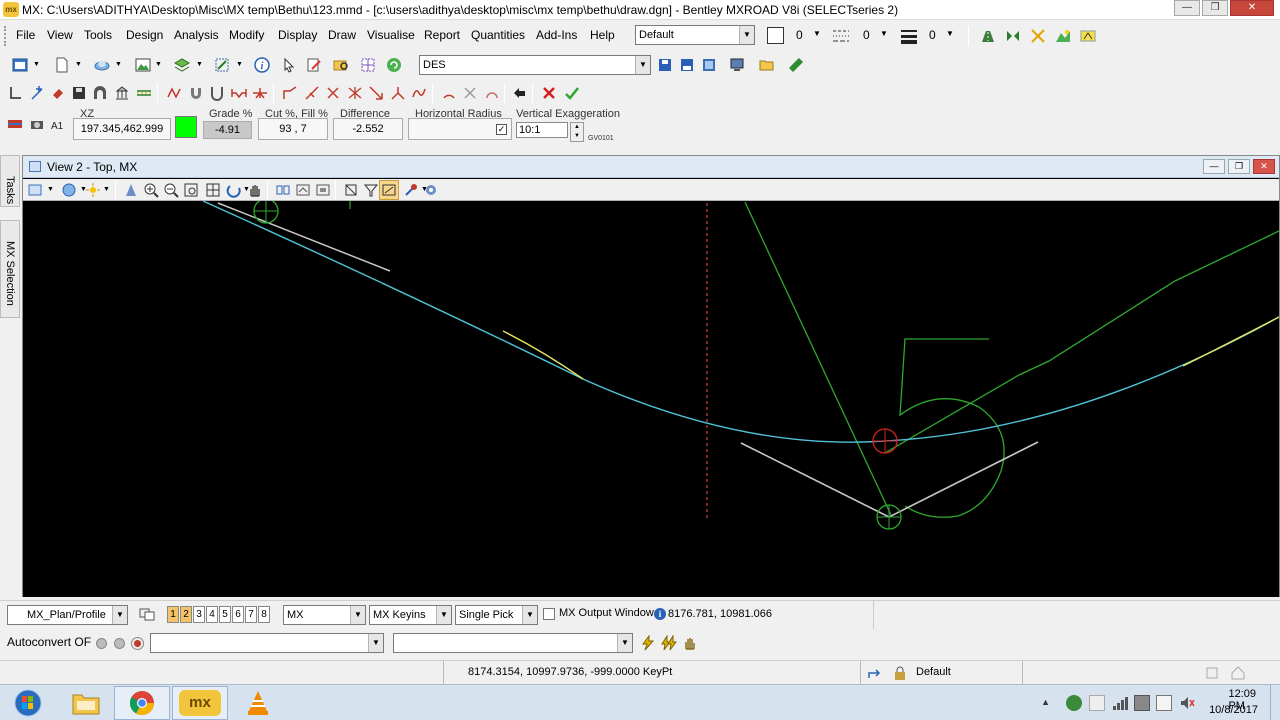 This screenshot has height=720, width=1280. Describe the element at coordinates (513, 643) in the screenshot. I see `command-combo: ▼` at that location.